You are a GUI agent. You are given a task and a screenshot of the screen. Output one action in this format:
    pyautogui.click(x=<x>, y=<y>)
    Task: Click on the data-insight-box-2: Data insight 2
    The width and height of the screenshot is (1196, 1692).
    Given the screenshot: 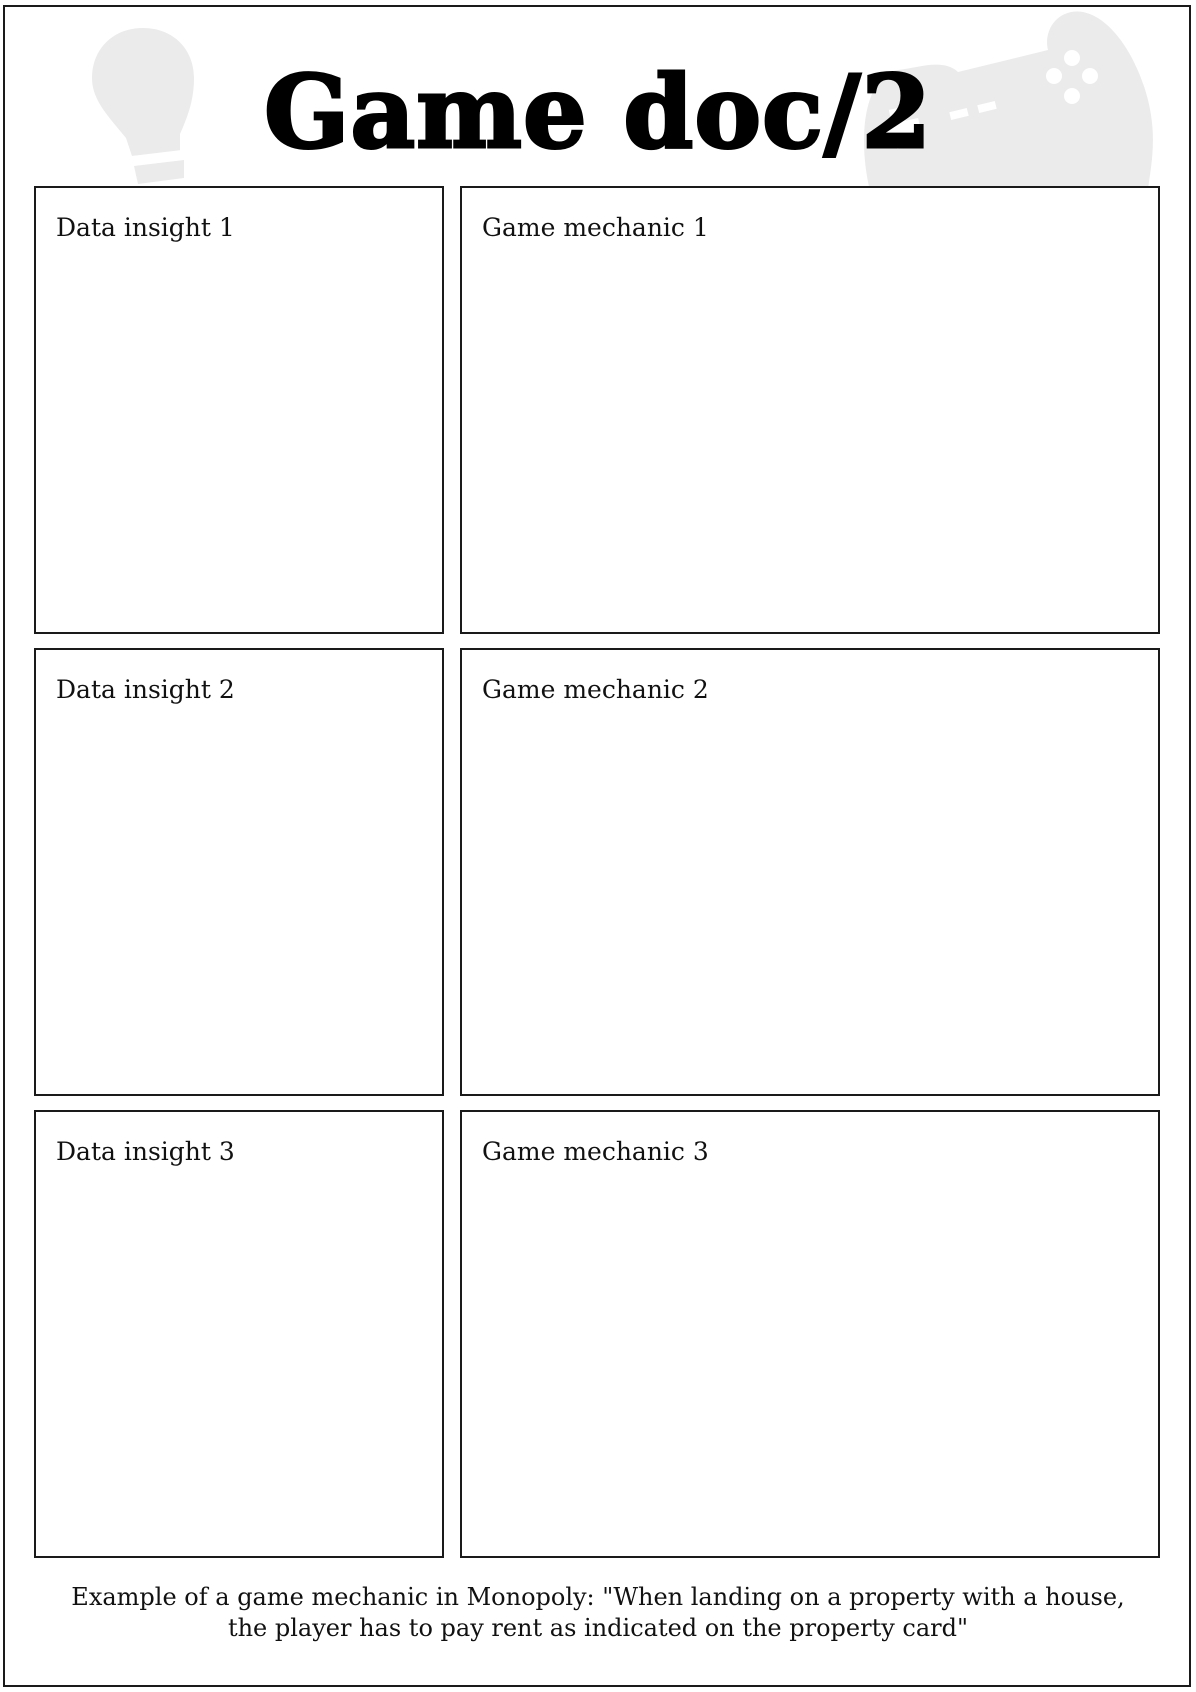 What is the action you would take?
    pyautogui.click(x=239, y=872)
    